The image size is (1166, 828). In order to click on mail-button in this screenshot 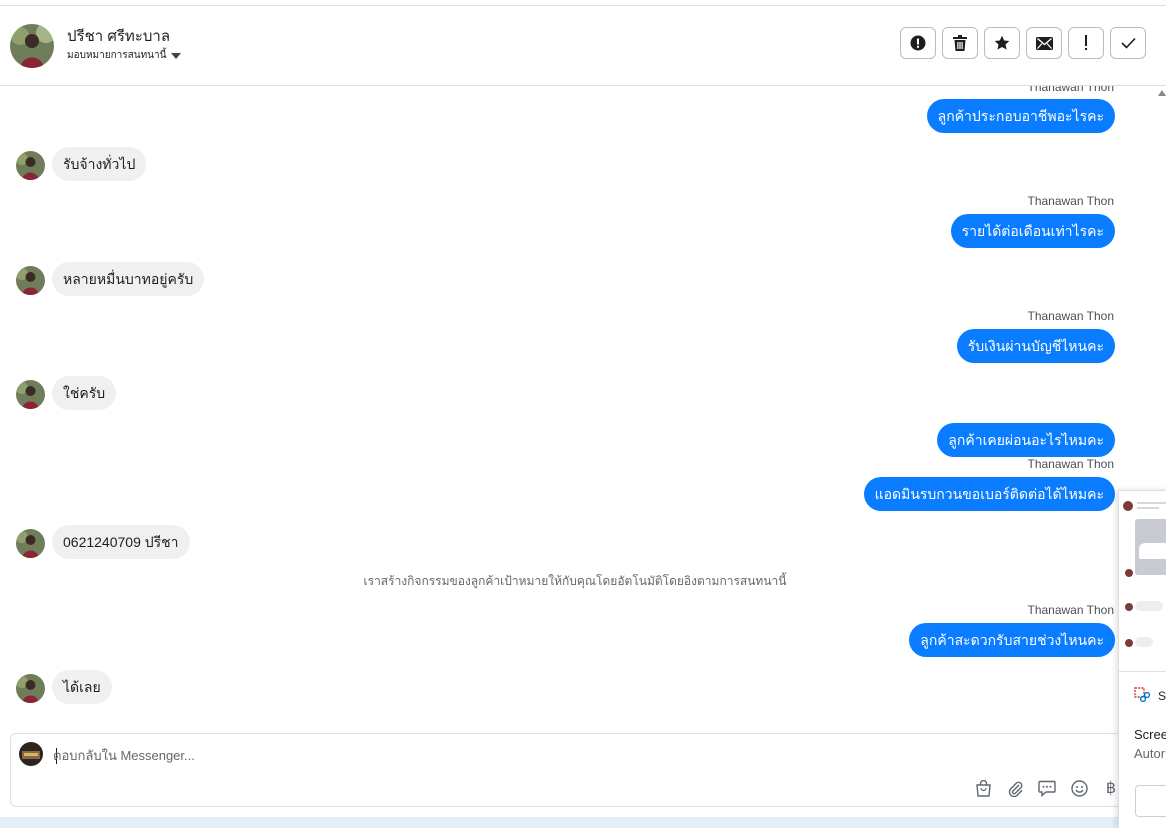, I will do `click(1044, 43)`.